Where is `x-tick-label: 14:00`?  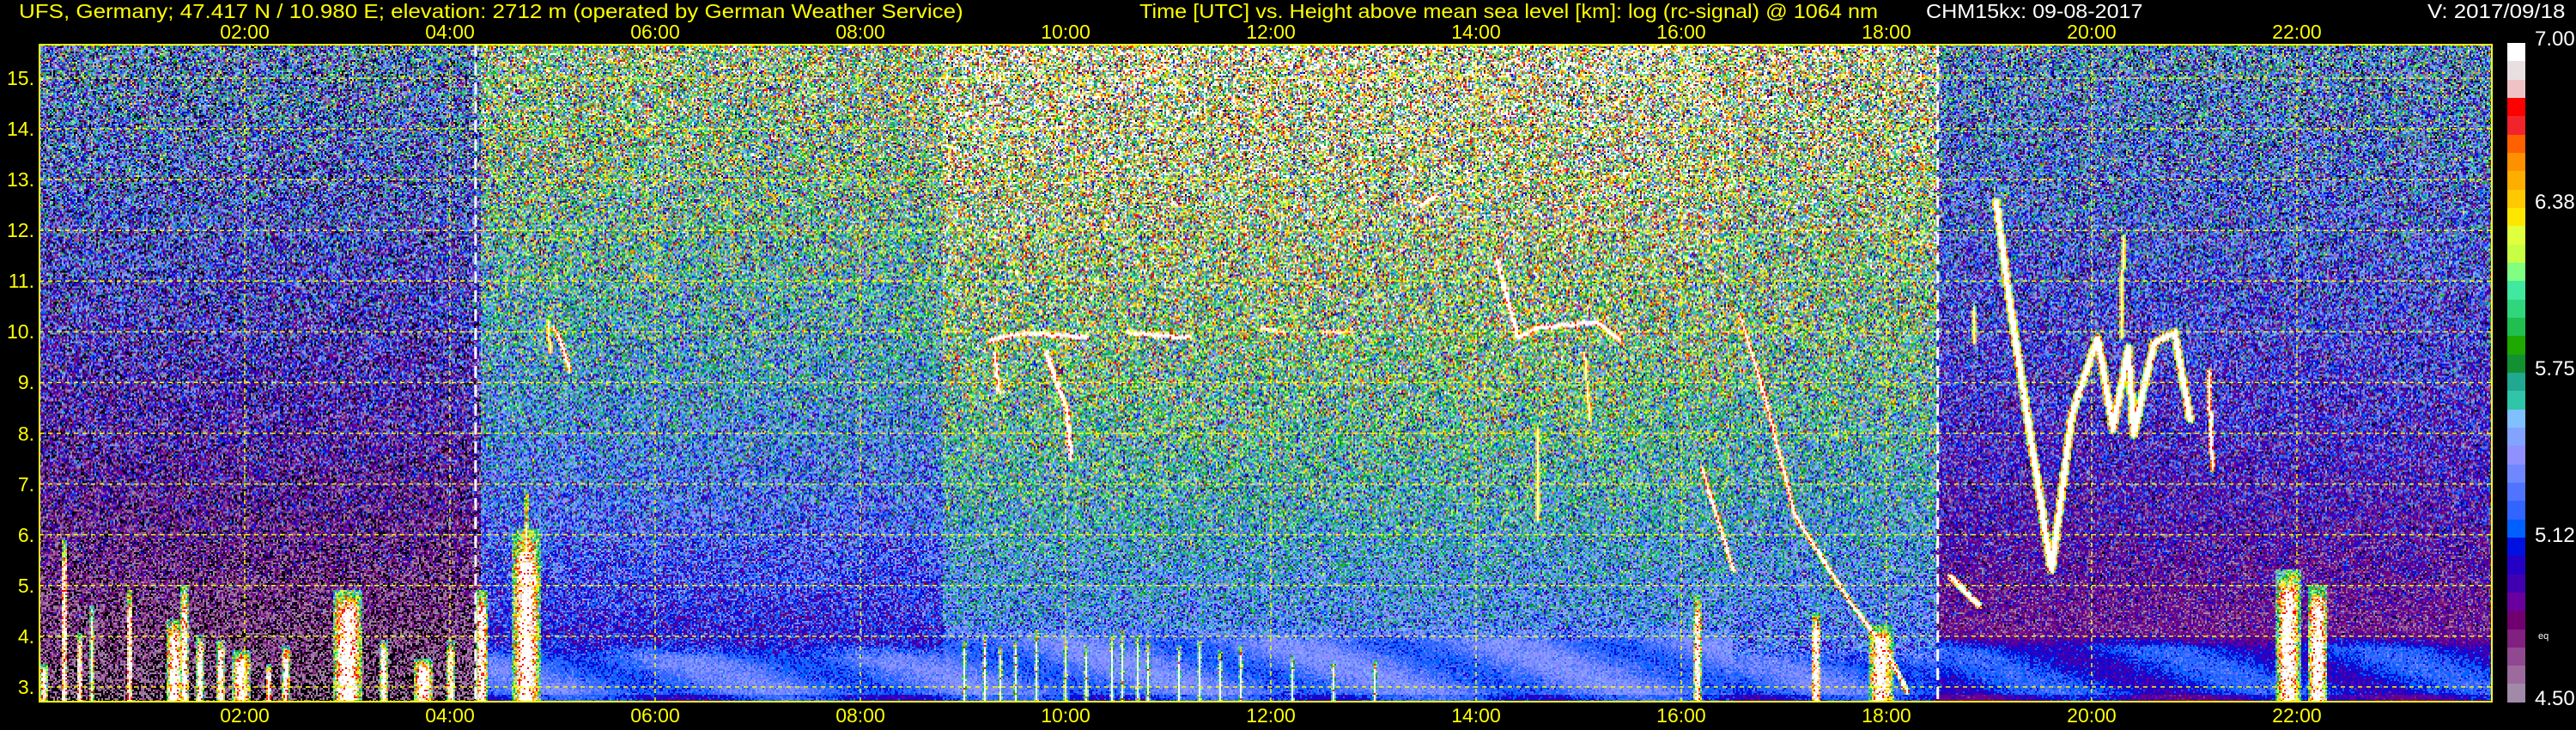 x-tick-label: 14:00 is located at coordinates (1476, 715).